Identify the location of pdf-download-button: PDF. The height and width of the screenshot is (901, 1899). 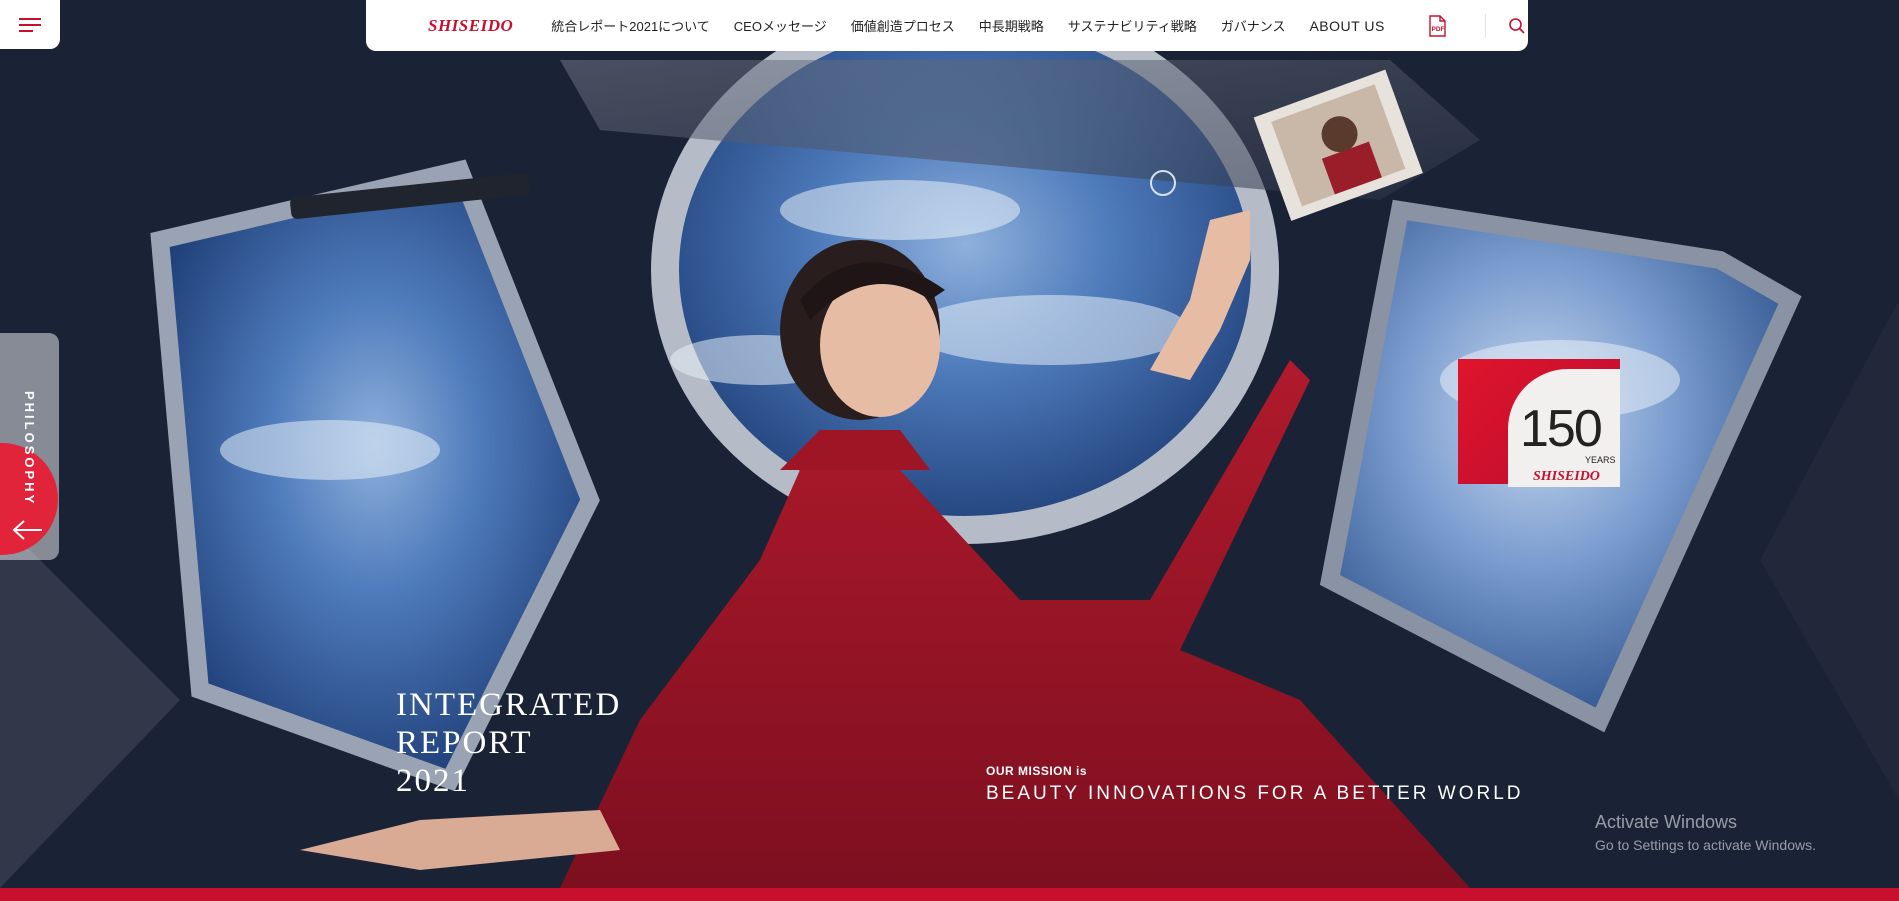
(1437, 25).